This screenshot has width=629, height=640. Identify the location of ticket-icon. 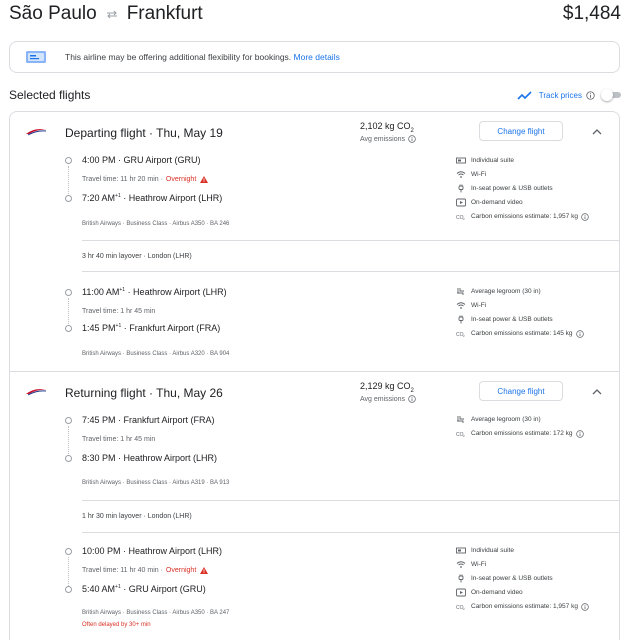
(36, 57).